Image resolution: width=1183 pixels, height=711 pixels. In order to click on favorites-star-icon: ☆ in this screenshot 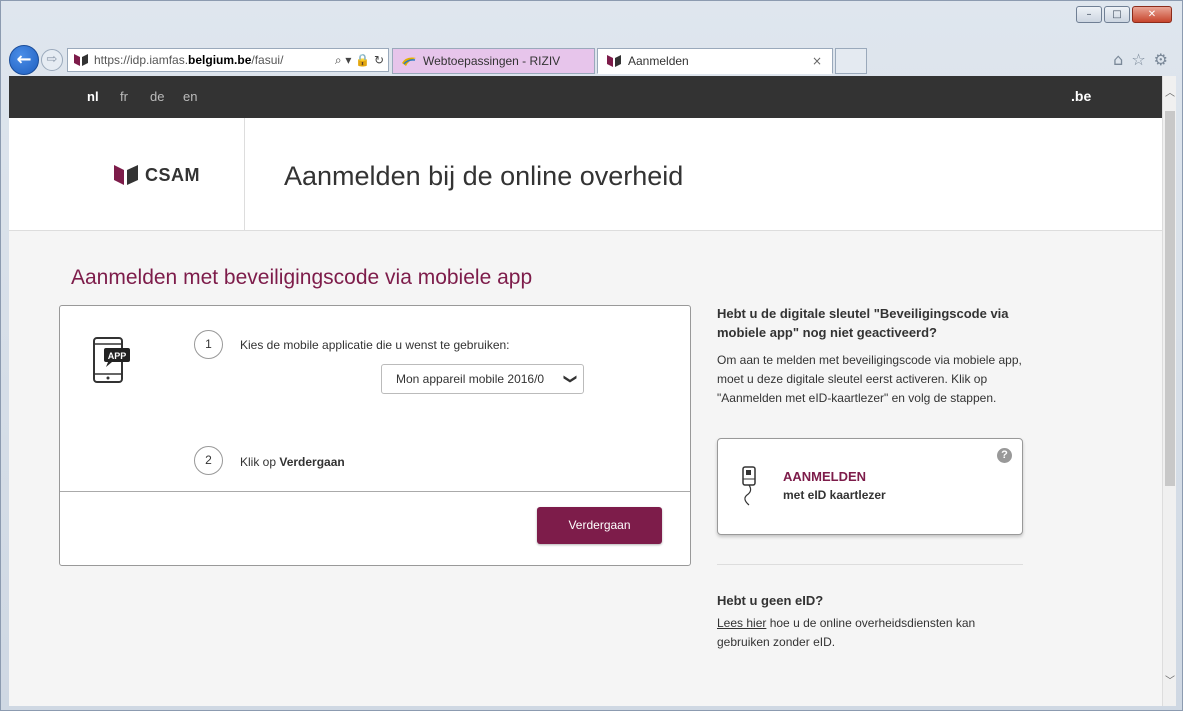, I will do `click(1138, 59)`.